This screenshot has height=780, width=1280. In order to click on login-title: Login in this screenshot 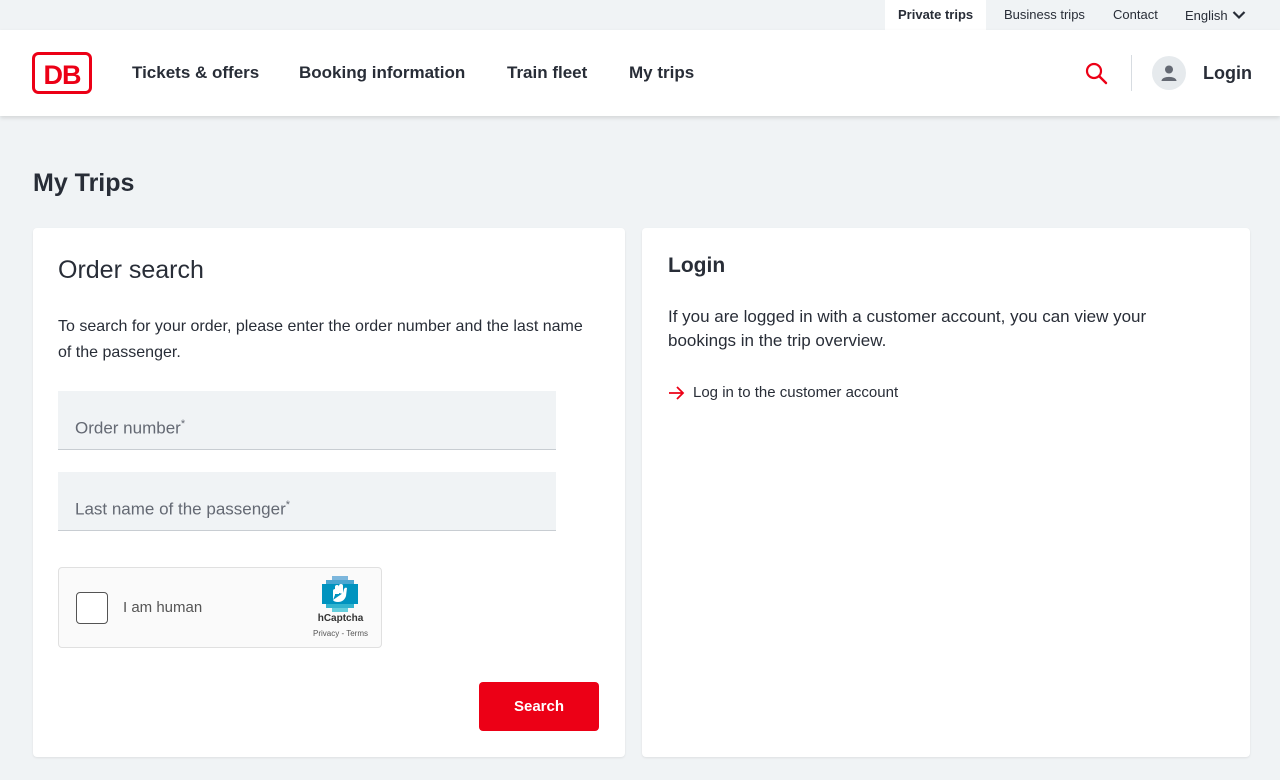, I will do `click(697, 265)`.